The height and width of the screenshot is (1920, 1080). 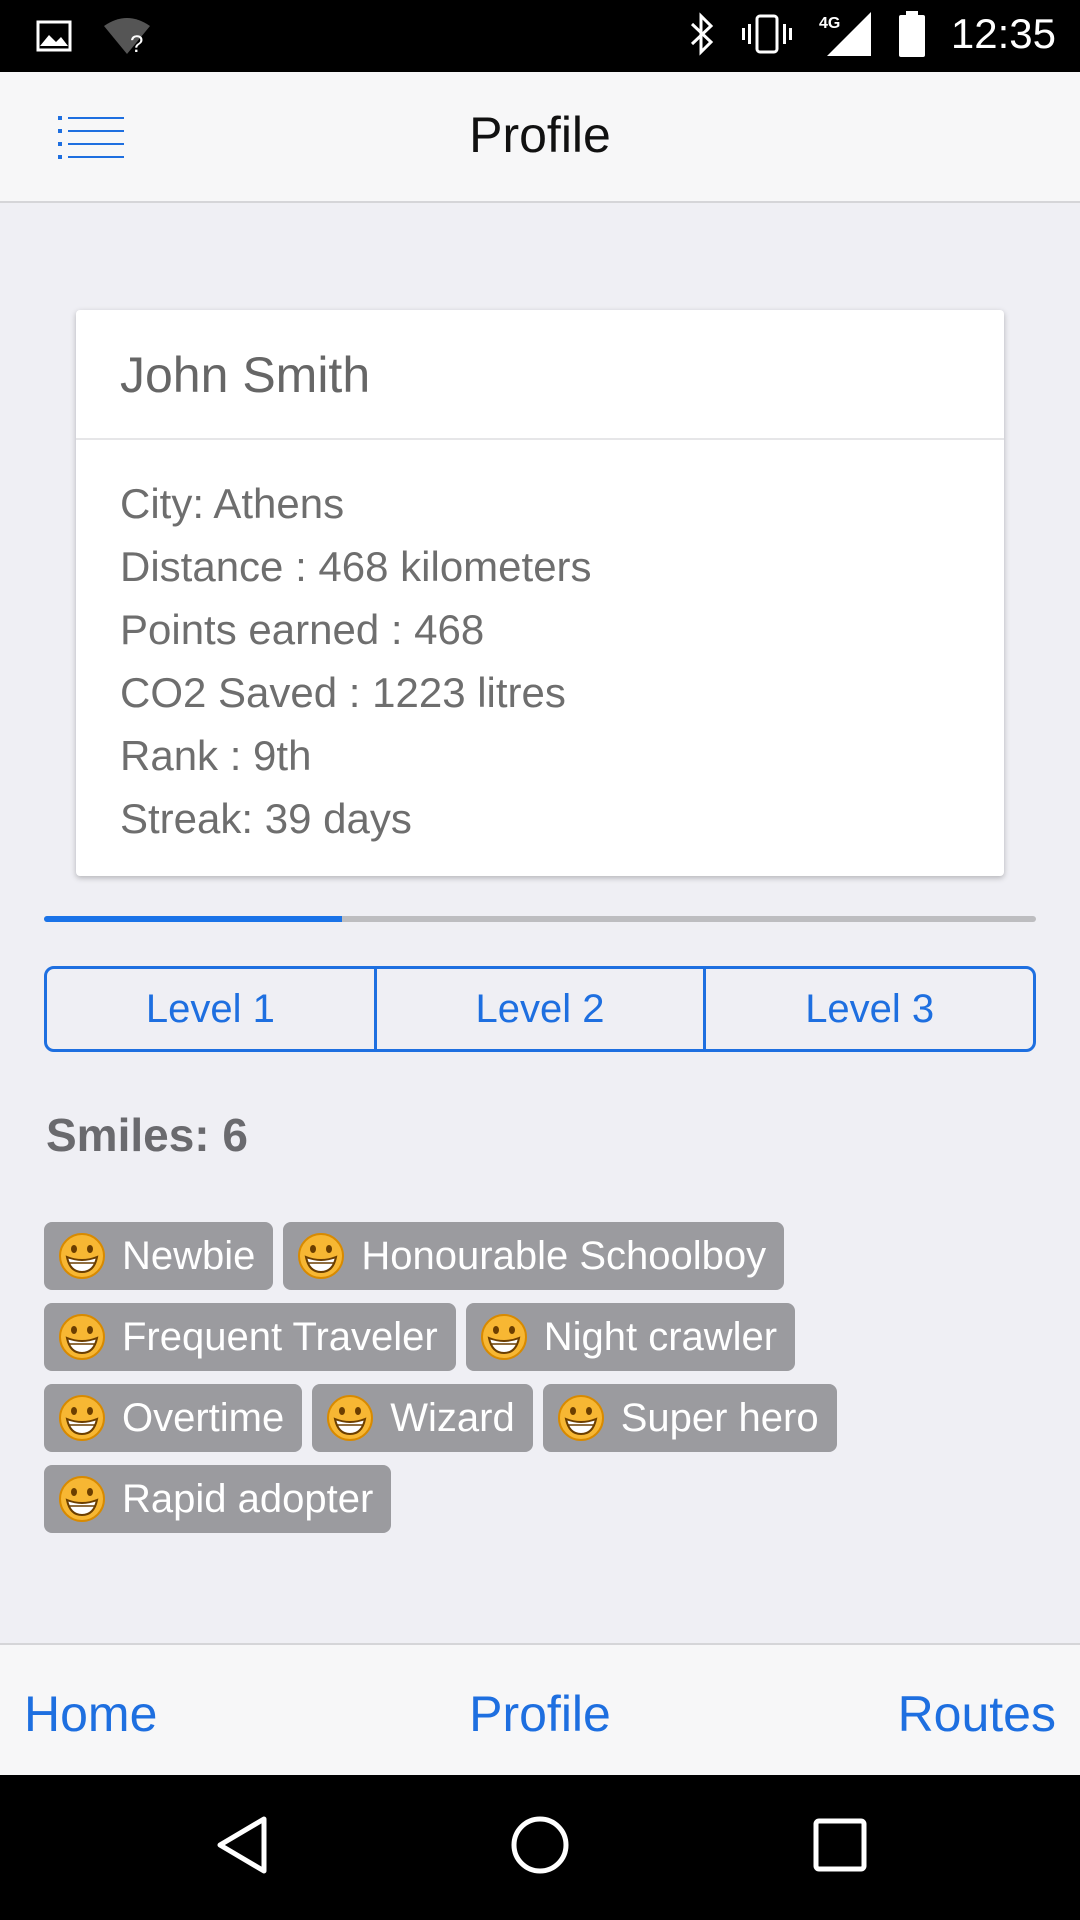 What do you see at coordinates (203, 1417) in the screenshot?
I see `badge-label: Overtime` at bounding box center [203, 1417].